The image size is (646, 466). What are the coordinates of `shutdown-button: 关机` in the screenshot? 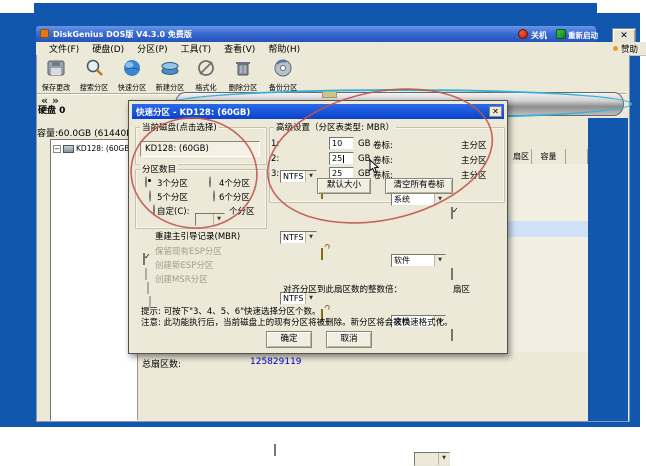 It's located at (539, 35).